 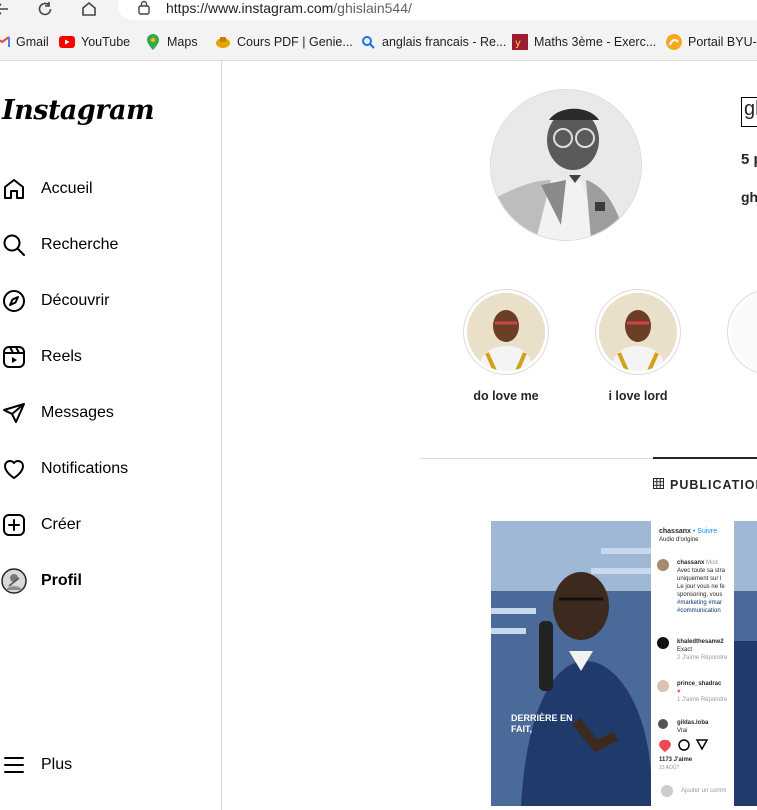 I want to click on menu-icon, so click(x=14, y=765).